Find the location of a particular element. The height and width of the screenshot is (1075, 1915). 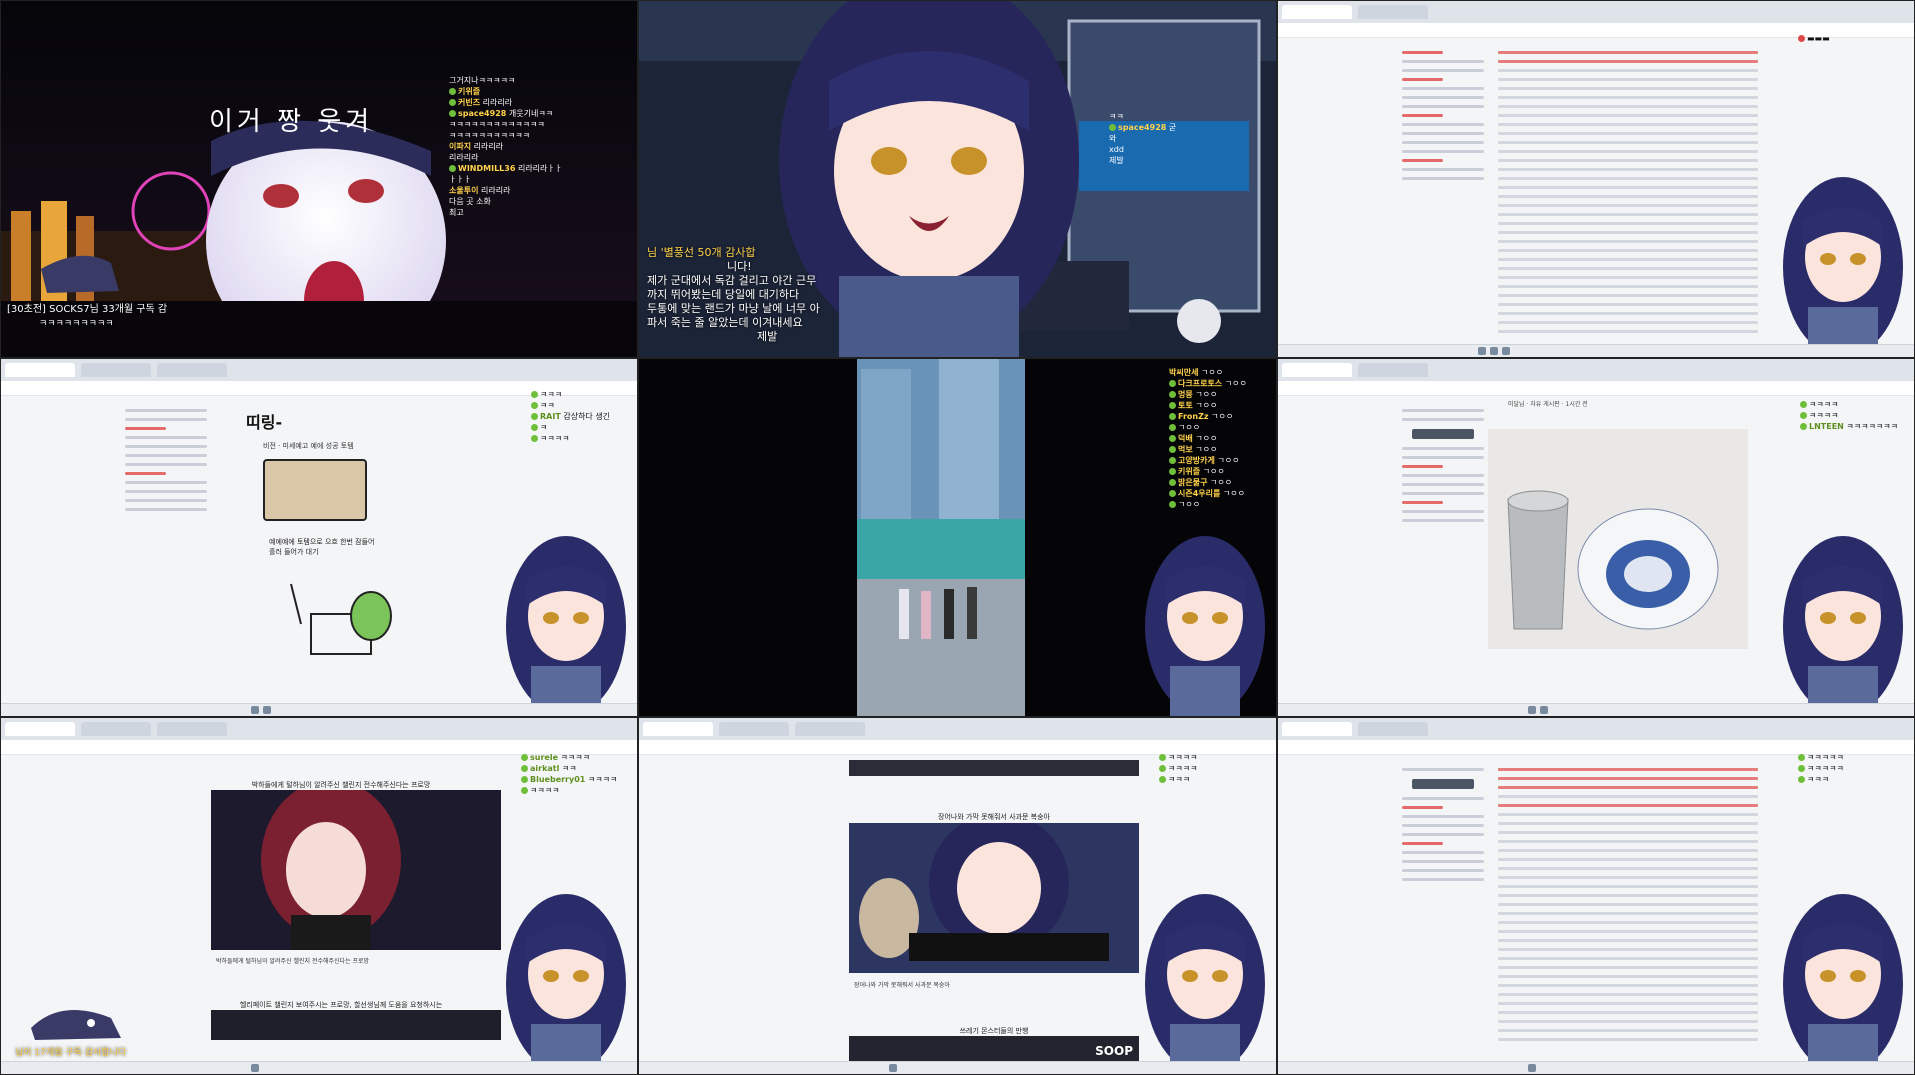

address-bar is located at coordinates (1596, 388).